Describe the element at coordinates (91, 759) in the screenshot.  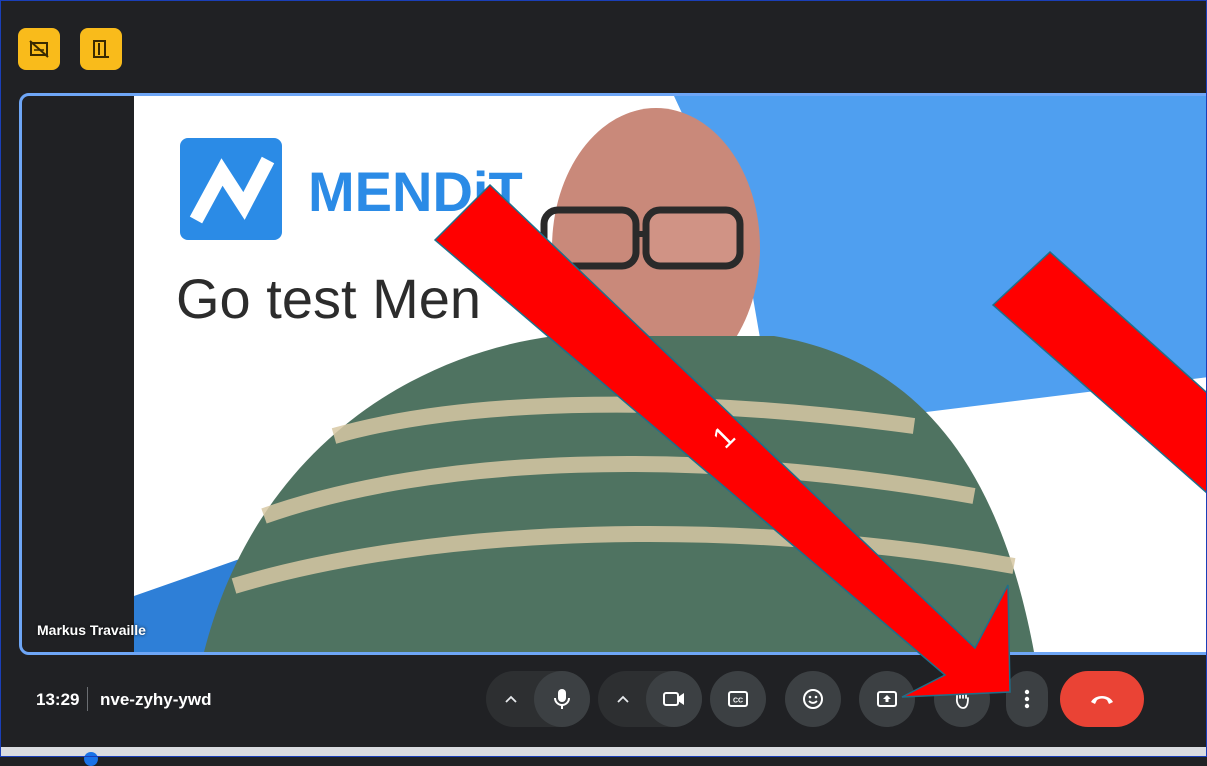
I see `progress-dot` at that location.